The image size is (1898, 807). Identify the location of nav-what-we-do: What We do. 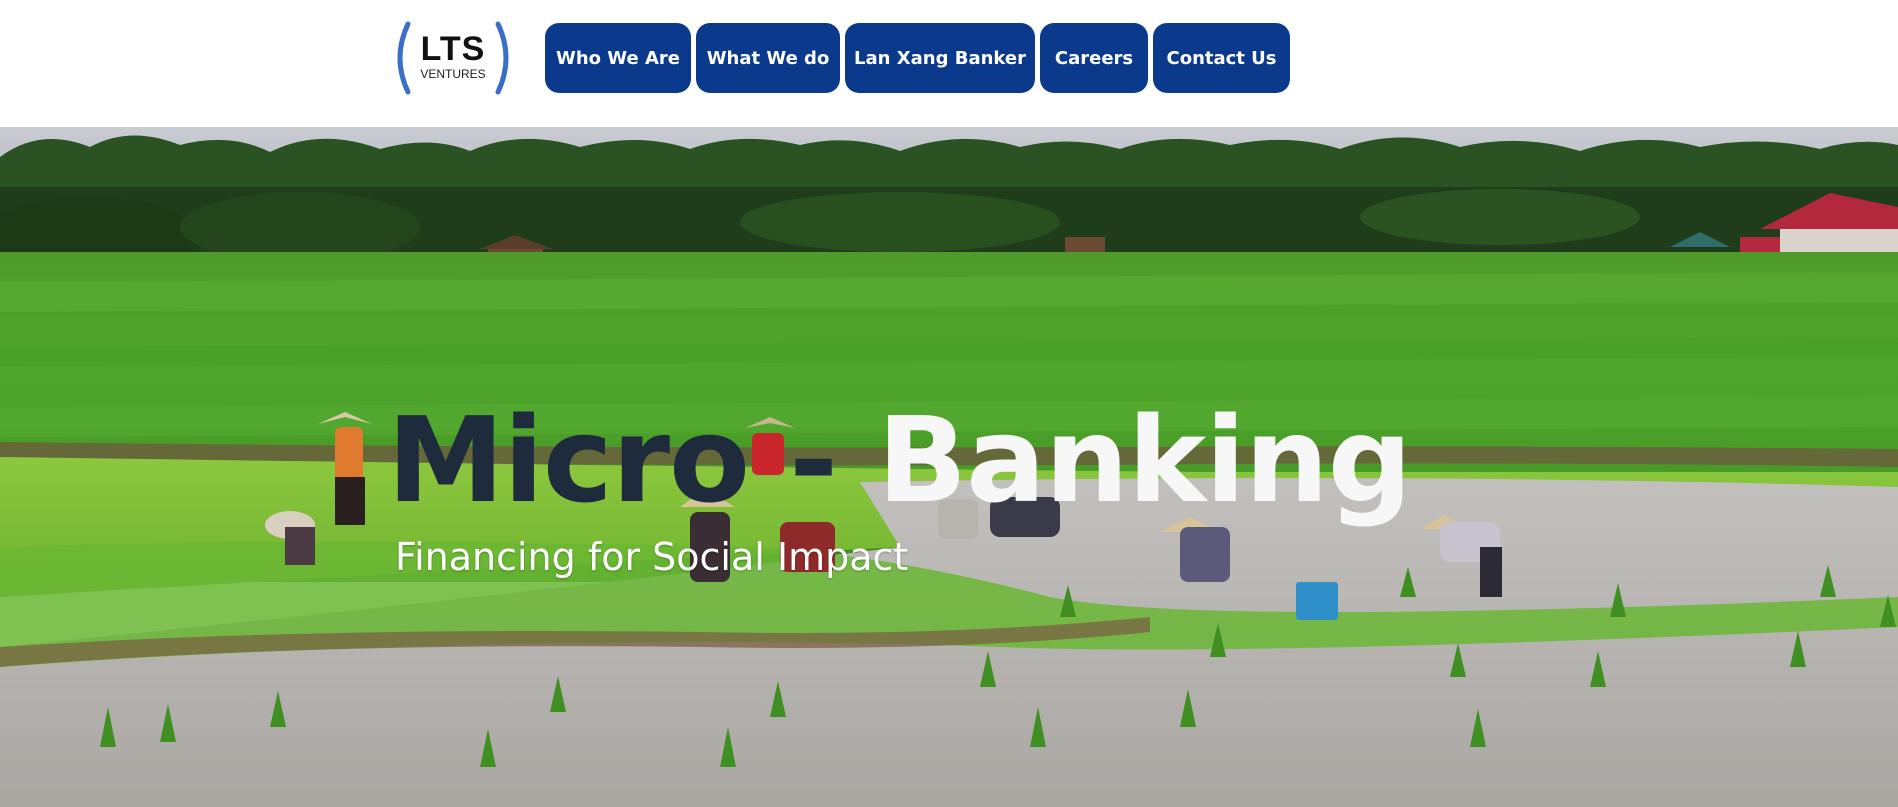
(768, 58).